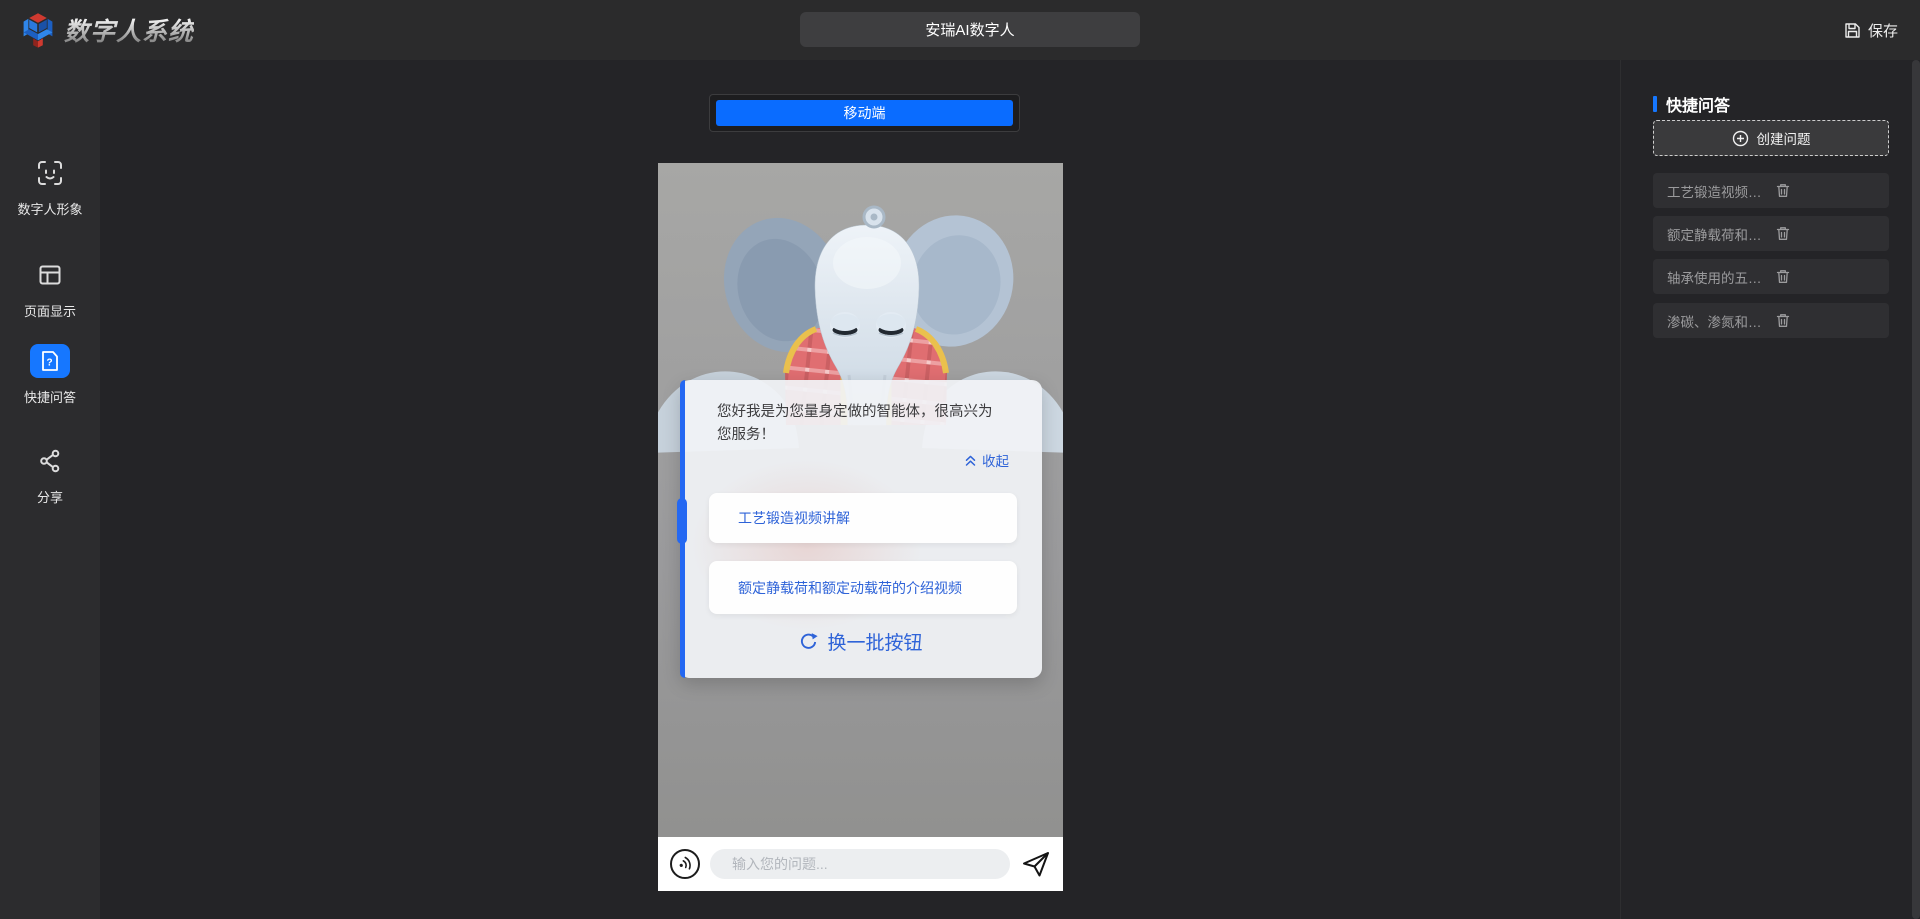  I want to click on circle-plus-icon, so click(1740, 138).